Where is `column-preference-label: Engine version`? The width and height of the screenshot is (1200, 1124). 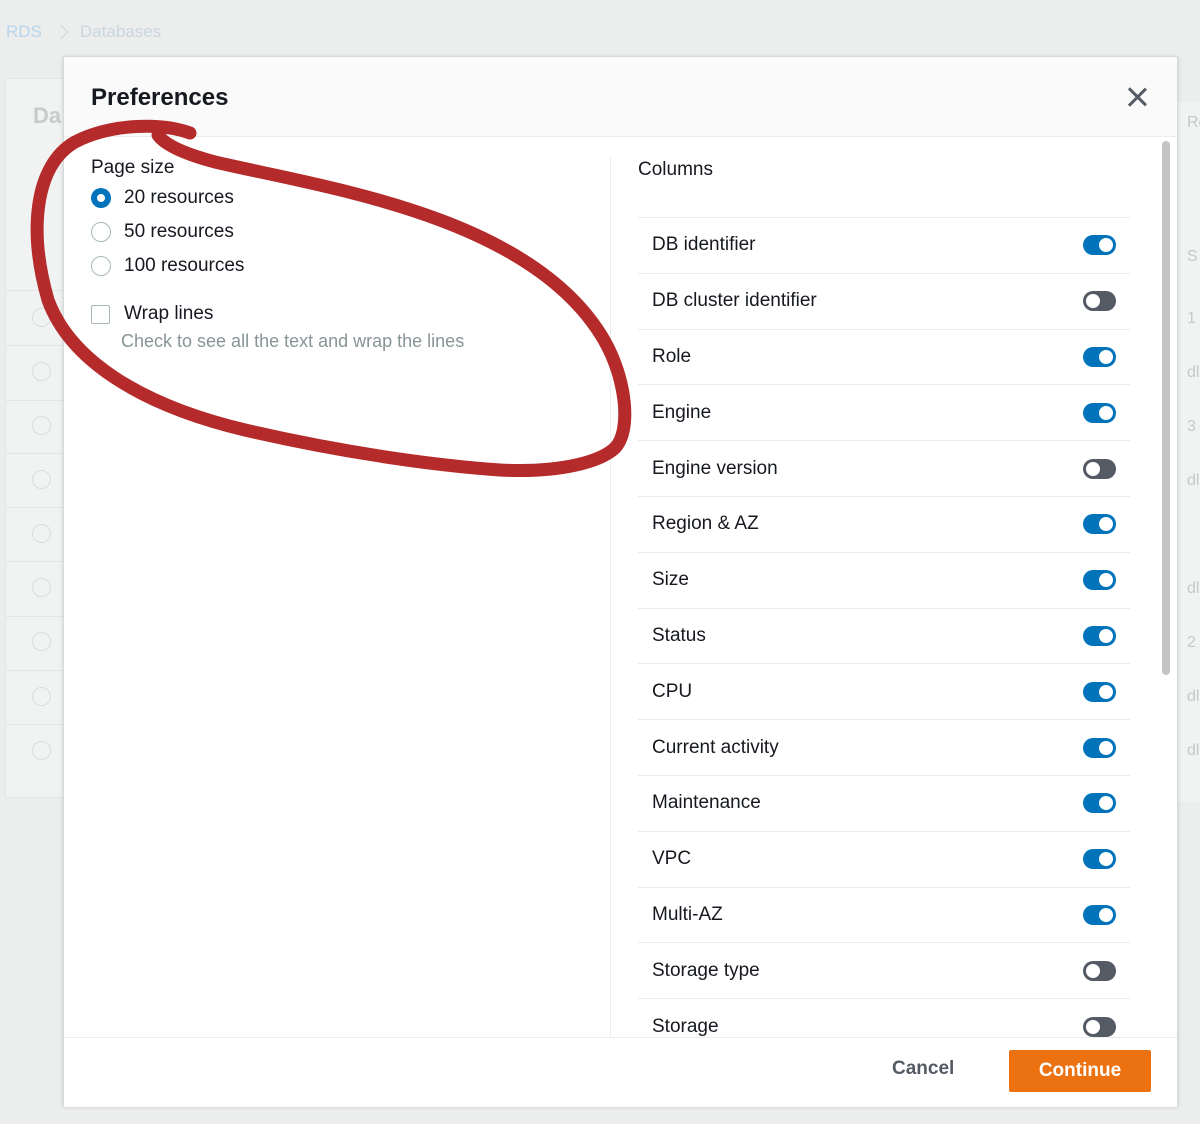
column-preference-label: Engine version is located at coordinates (715, 468).